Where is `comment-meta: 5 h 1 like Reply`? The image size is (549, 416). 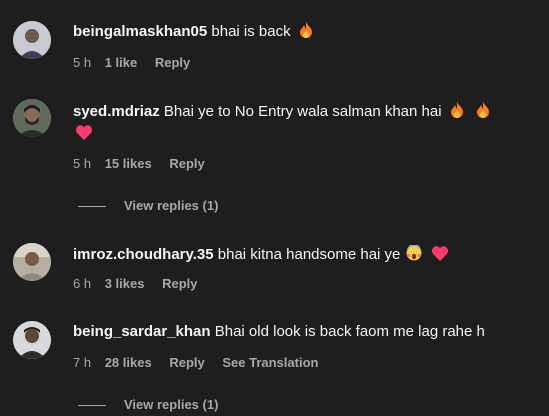
comment-meta: 5 h 1 like Reply is located at coordinates (138, 63).